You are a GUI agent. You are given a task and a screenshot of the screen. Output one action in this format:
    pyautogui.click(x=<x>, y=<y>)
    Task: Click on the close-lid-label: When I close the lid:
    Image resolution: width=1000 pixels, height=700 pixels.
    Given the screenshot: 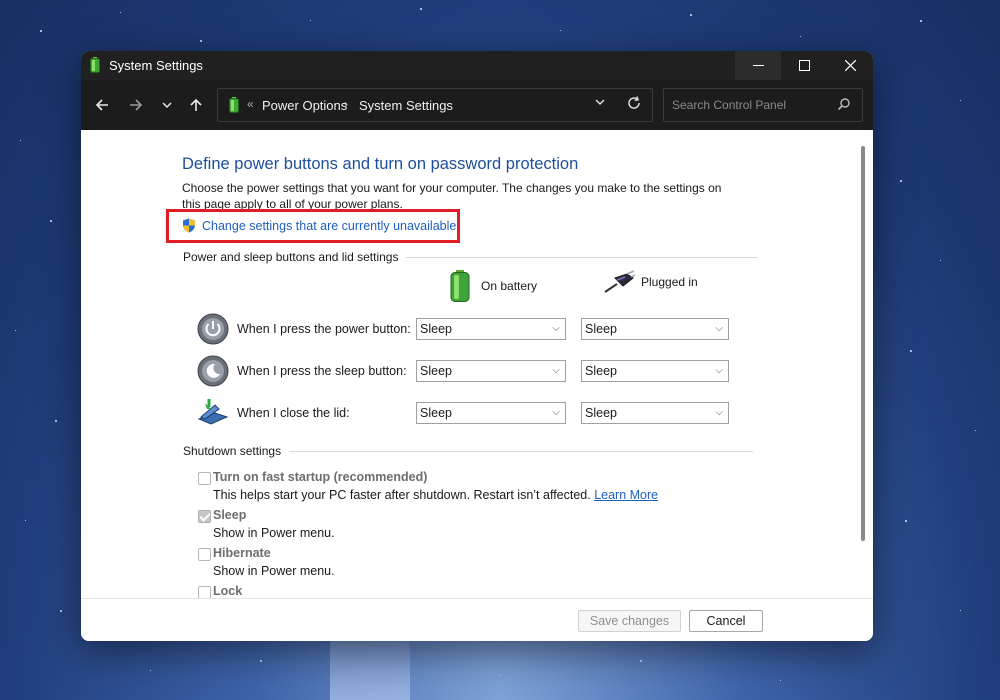 What is the action you would take?
    pyautogui.click(x=293, y=413)
    